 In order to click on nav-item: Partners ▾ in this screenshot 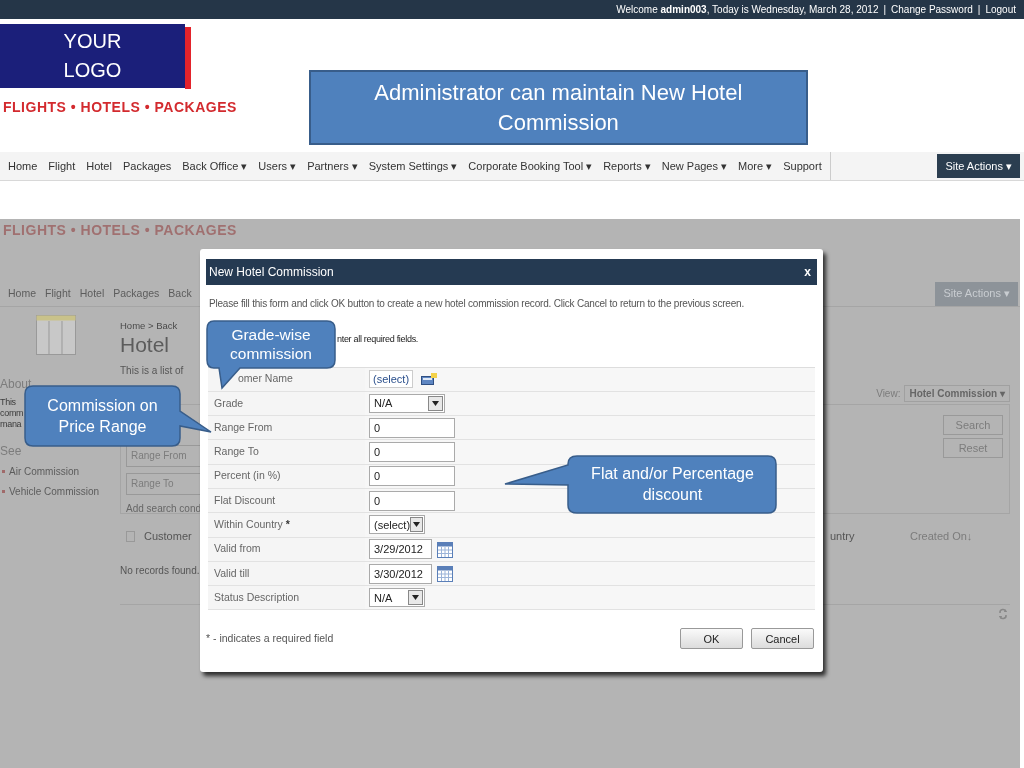, I will do `click(332, 166)`.